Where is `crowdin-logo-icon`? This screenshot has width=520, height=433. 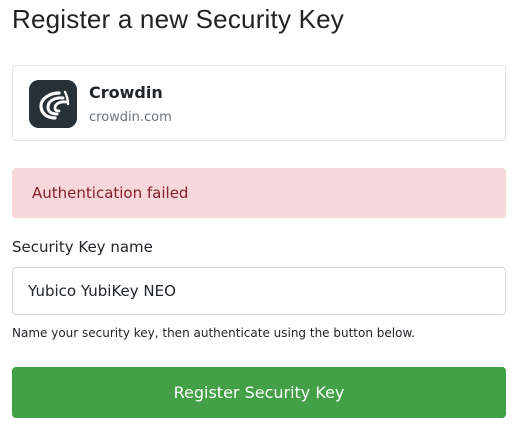
crowdin-logo-icon is located at coordinates (53, 104).